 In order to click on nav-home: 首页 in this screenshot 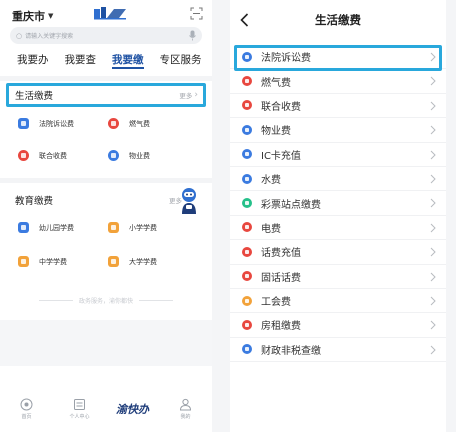, I will do `click(27, 409)`.